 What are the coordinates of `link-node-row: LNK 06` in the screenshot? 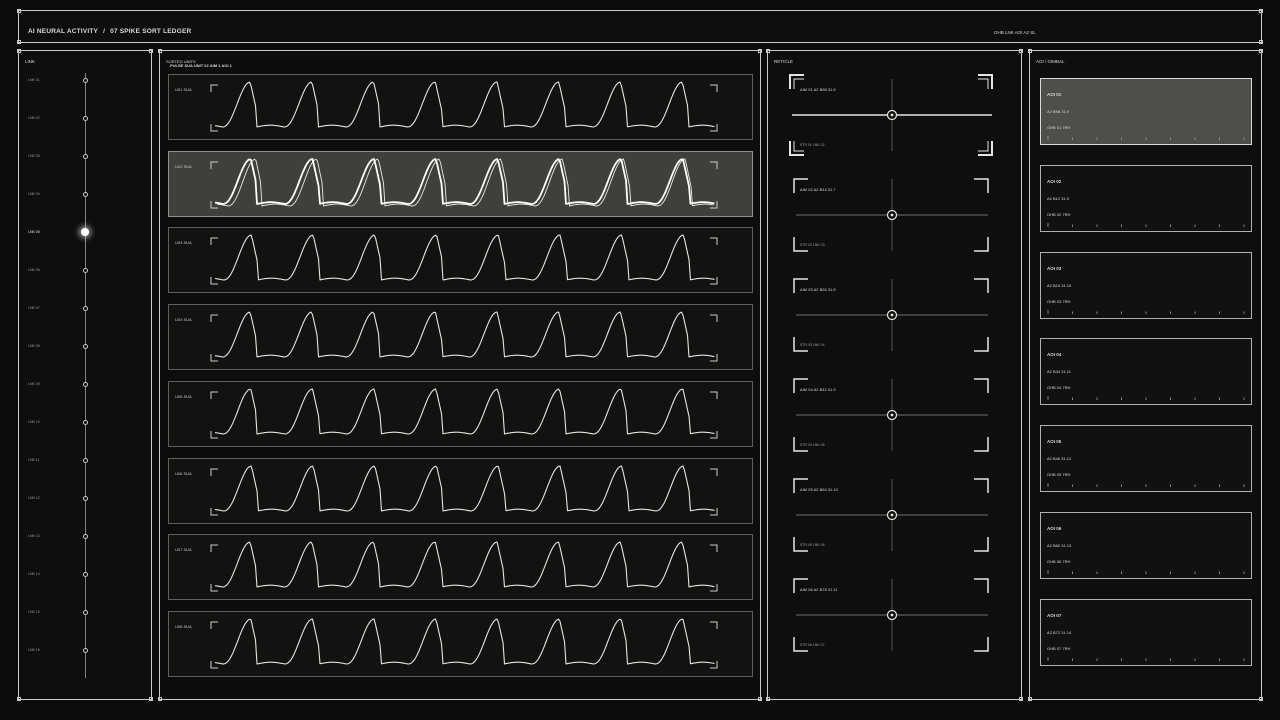 It's located at (86, 272).